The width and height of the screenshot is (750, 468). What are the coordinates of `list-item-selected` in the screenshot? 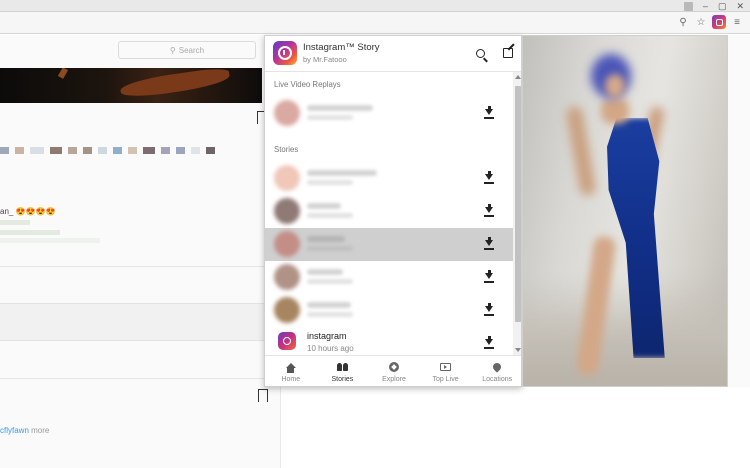 It's located at (389, 244).